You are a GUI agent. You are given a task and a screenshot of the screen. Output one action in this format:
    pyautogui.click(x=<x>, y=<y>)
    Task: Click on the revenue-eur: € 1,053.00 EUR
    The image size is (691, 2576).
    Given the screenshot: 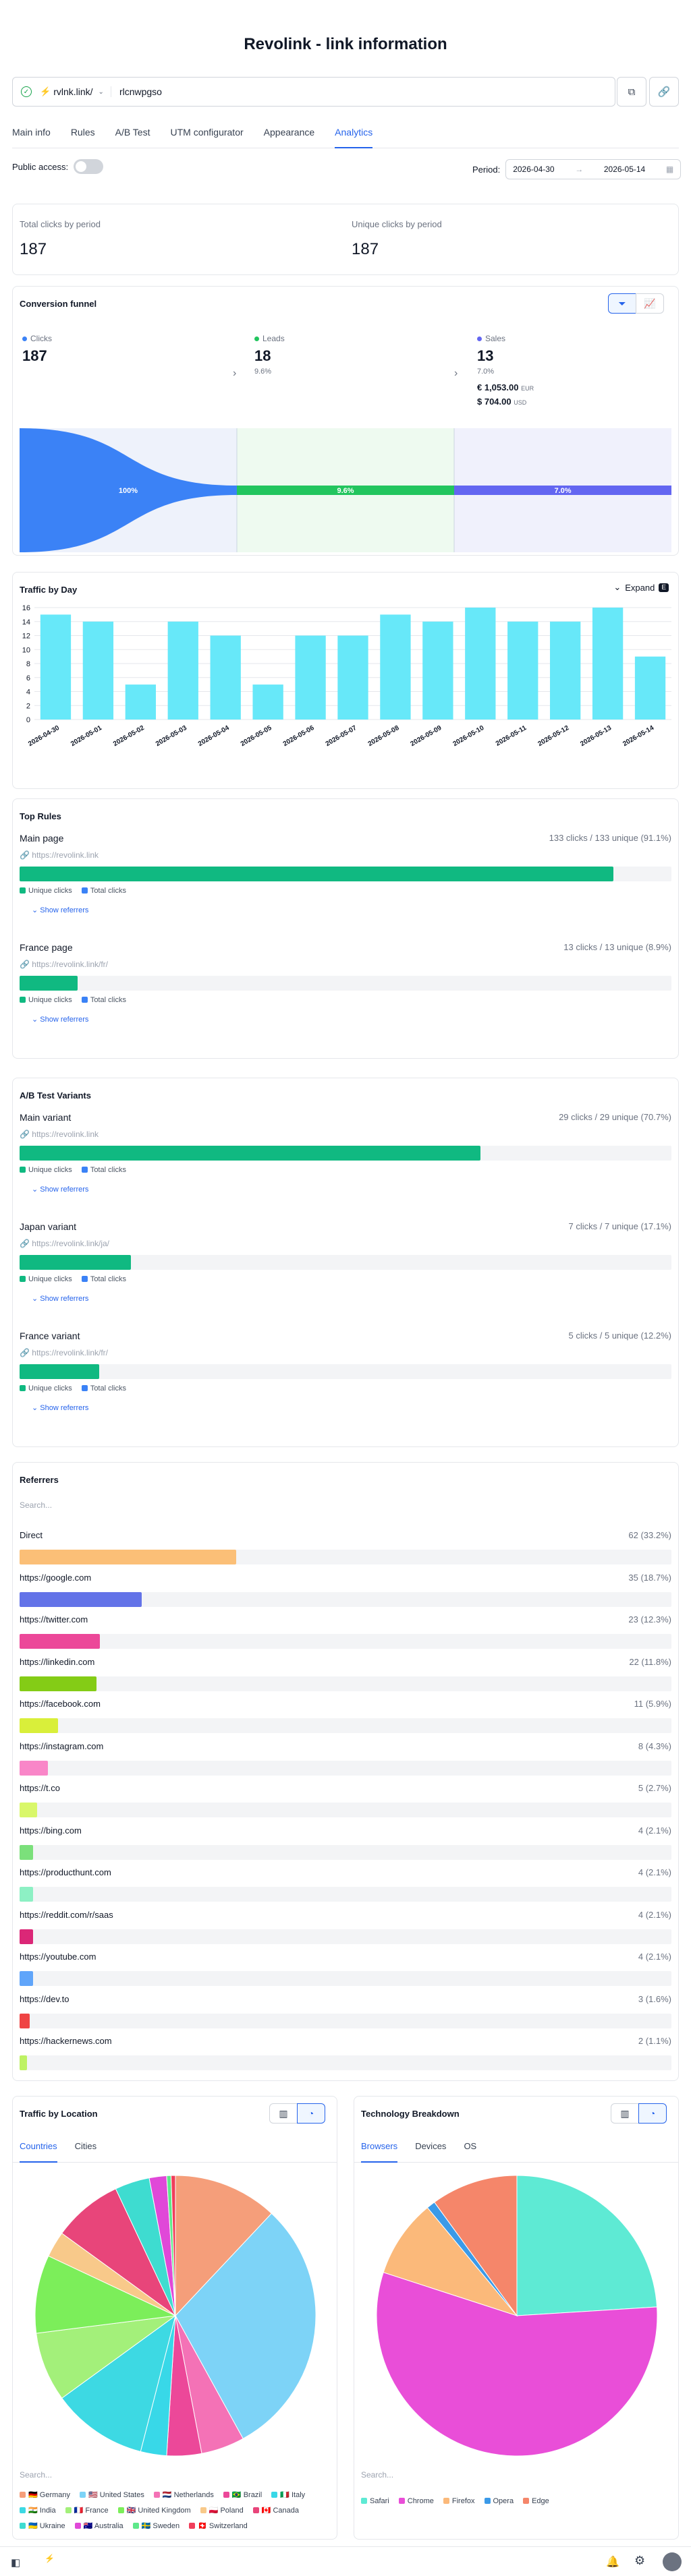 What is the action you would take?
    pyautogui.click(x=505, y=387)
    